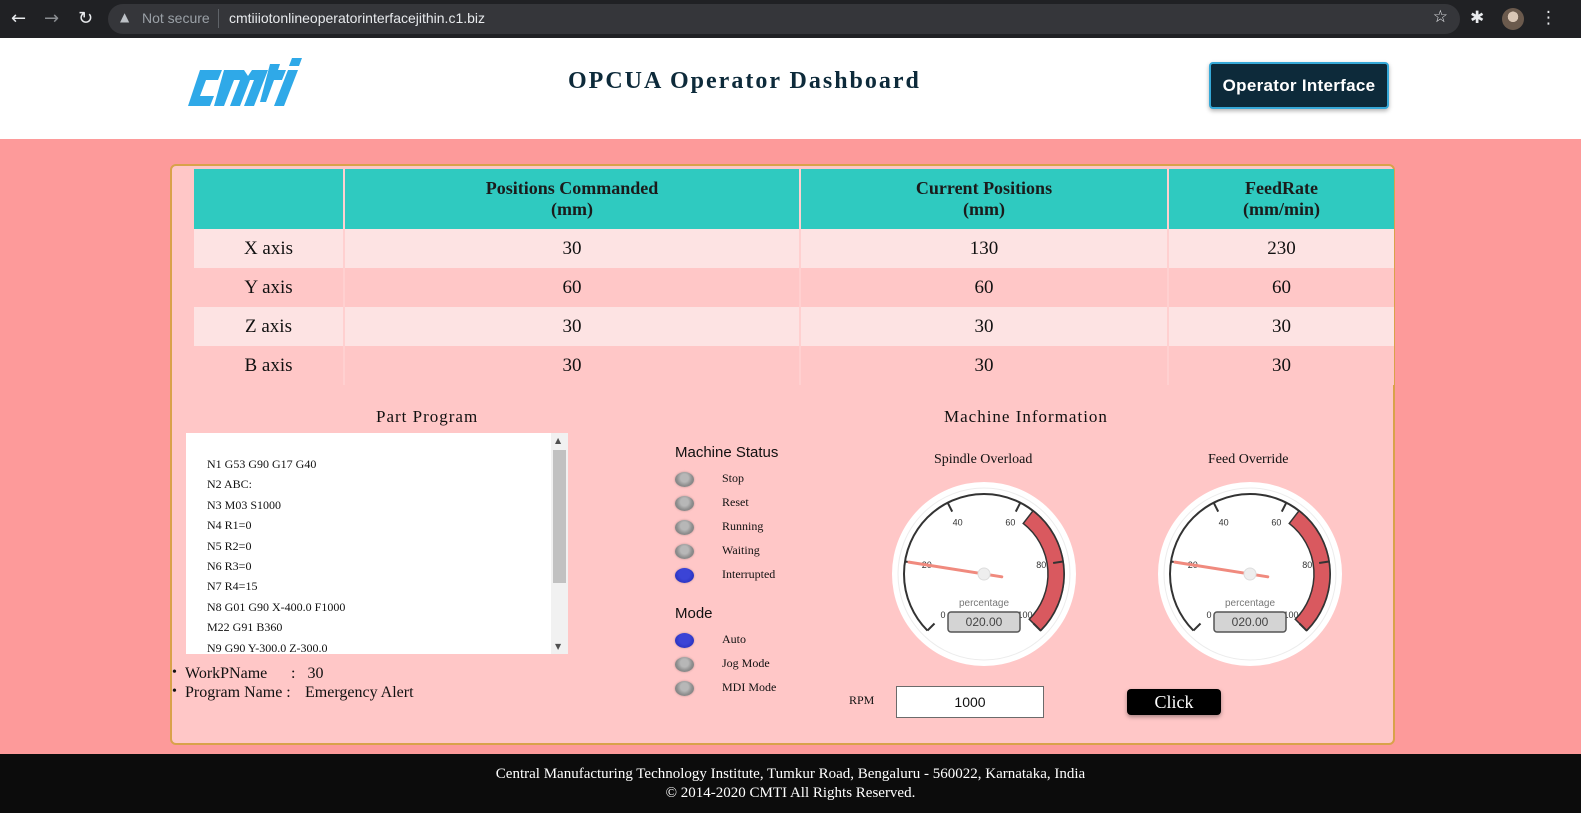  Describe the element at coordinates (245, 82) in the screenshot. I see `cmti-logo` at that location.